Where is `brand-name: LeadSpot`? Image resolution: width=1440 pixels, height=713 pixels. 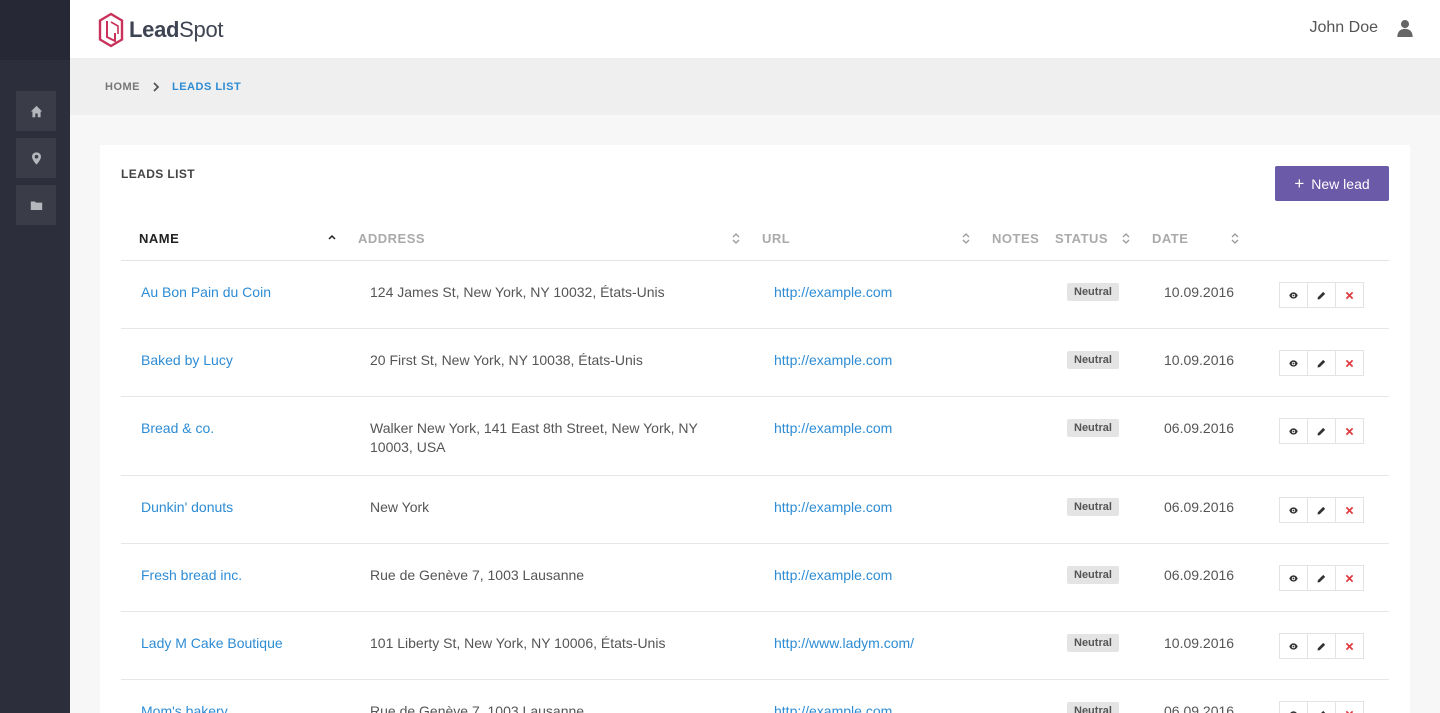 brand-name: LeadSpot is located at coordinates (176, 29).